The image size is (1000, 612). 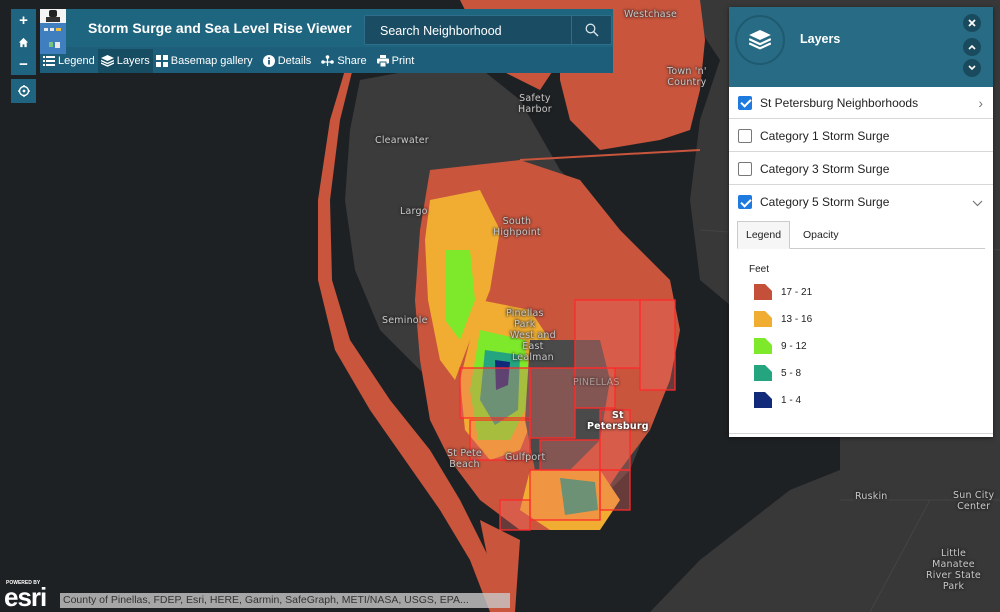 I want to click on legend-label: 13 - 16, so click(x=797, y=319).